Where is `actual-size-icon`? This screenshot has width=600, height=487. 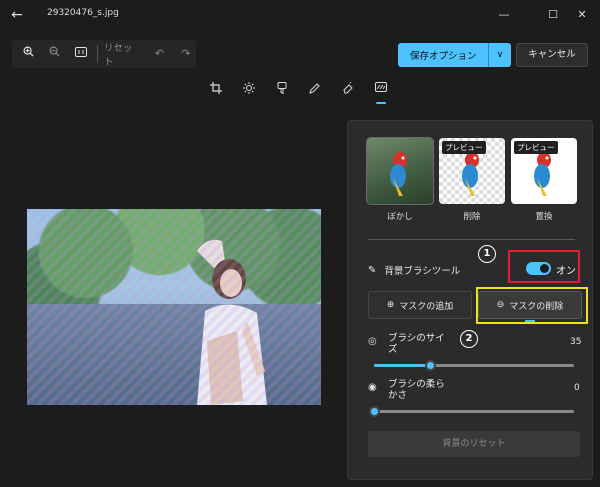
actual-size-icon is located at coordinates (81, 54).